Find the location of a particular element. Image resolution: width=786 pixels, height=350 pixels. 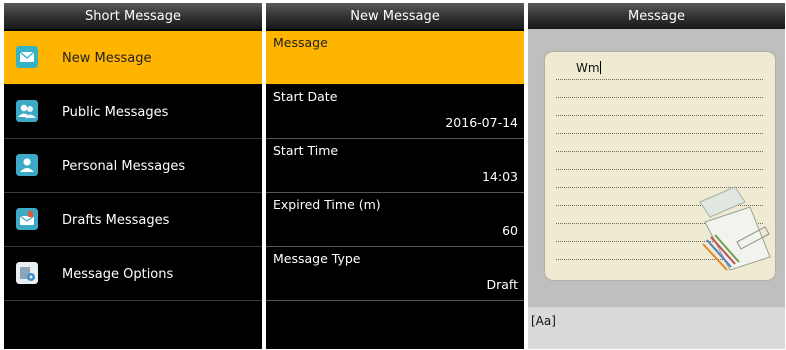

expired-time-label: Expired Time (m) is located at coordinates (327, 204).